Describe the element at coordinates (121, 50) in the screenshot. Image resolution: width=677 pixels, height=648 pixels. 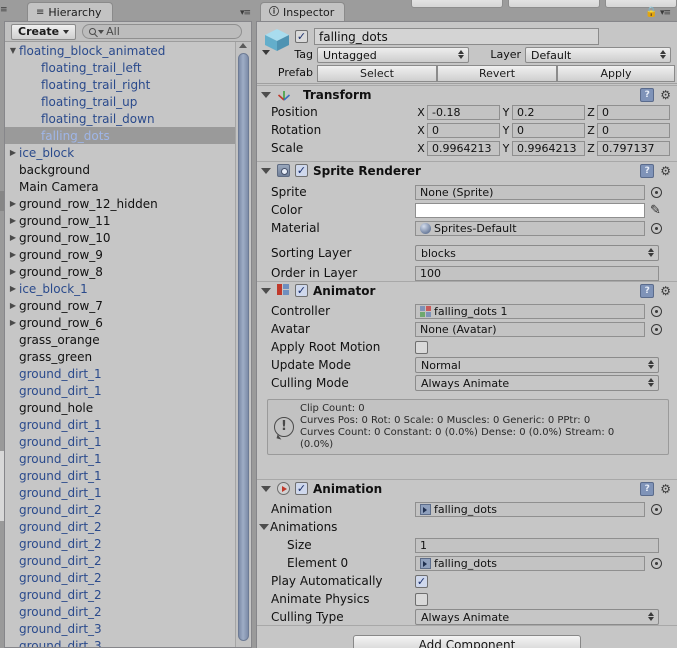
I see `hierarchy-row: ▼ floating_block_animated` at that location.